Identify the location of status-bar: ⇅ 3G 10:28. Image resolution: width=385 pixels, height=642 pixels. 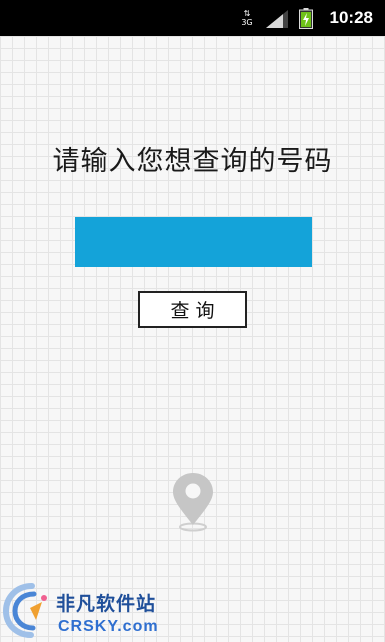
(192, 18).